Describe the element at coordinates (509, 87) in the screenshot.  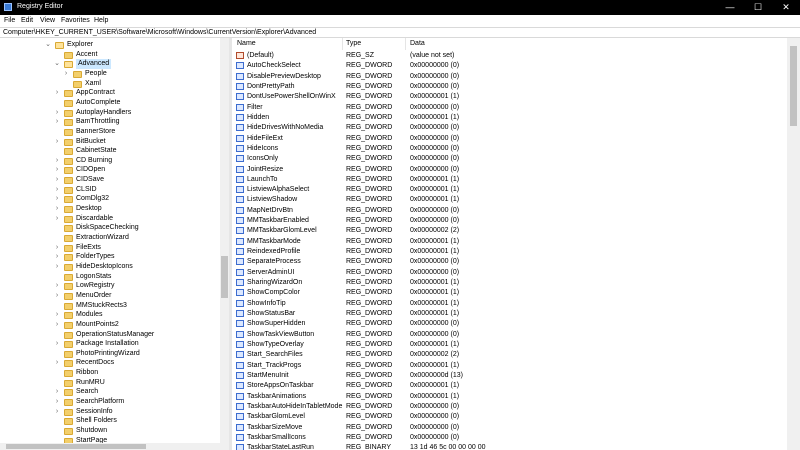
I see `value-row: DontPrettyPath REG_DWORD 0x00000000 (0)` at that location.